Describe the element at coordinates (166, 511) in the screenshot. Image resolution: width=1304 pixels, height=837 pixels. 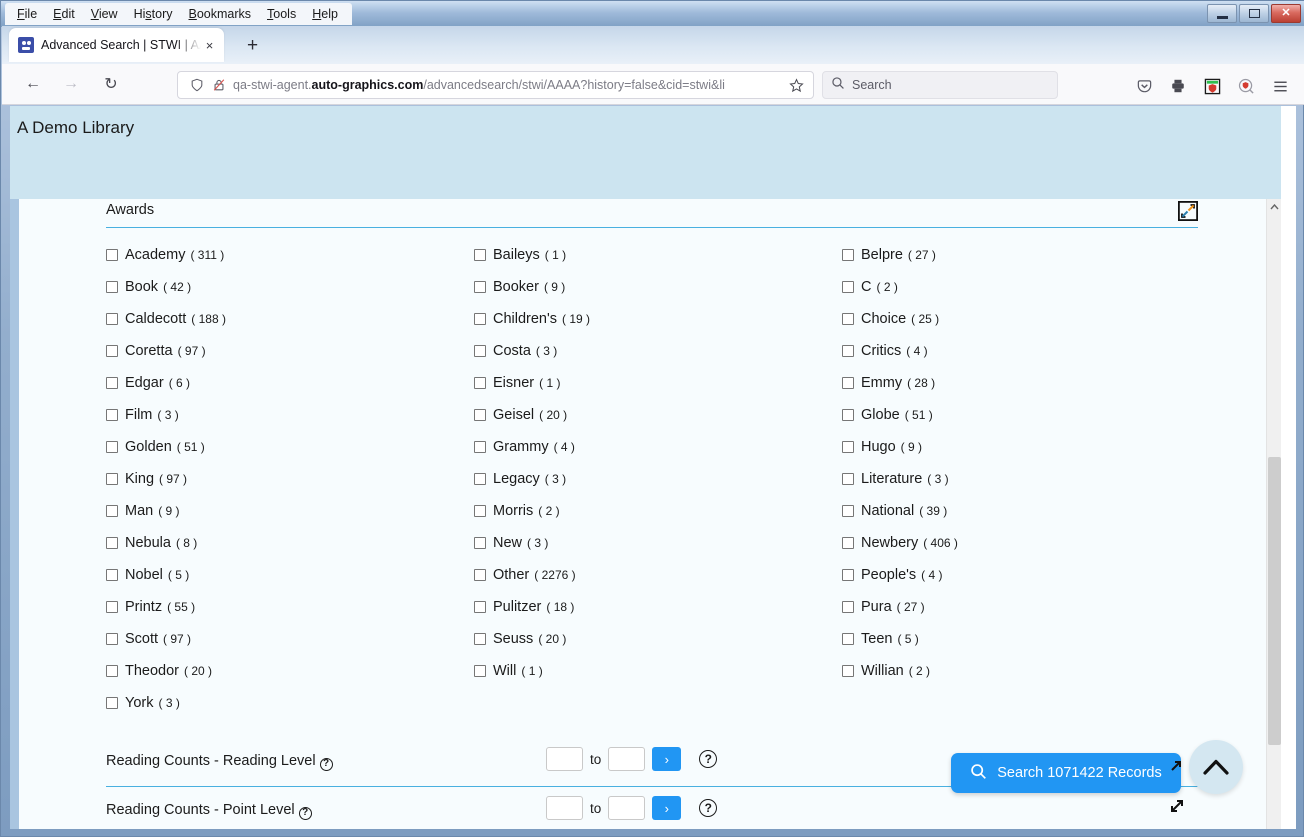
I see `award-option: Man ( 9 )` at that location.